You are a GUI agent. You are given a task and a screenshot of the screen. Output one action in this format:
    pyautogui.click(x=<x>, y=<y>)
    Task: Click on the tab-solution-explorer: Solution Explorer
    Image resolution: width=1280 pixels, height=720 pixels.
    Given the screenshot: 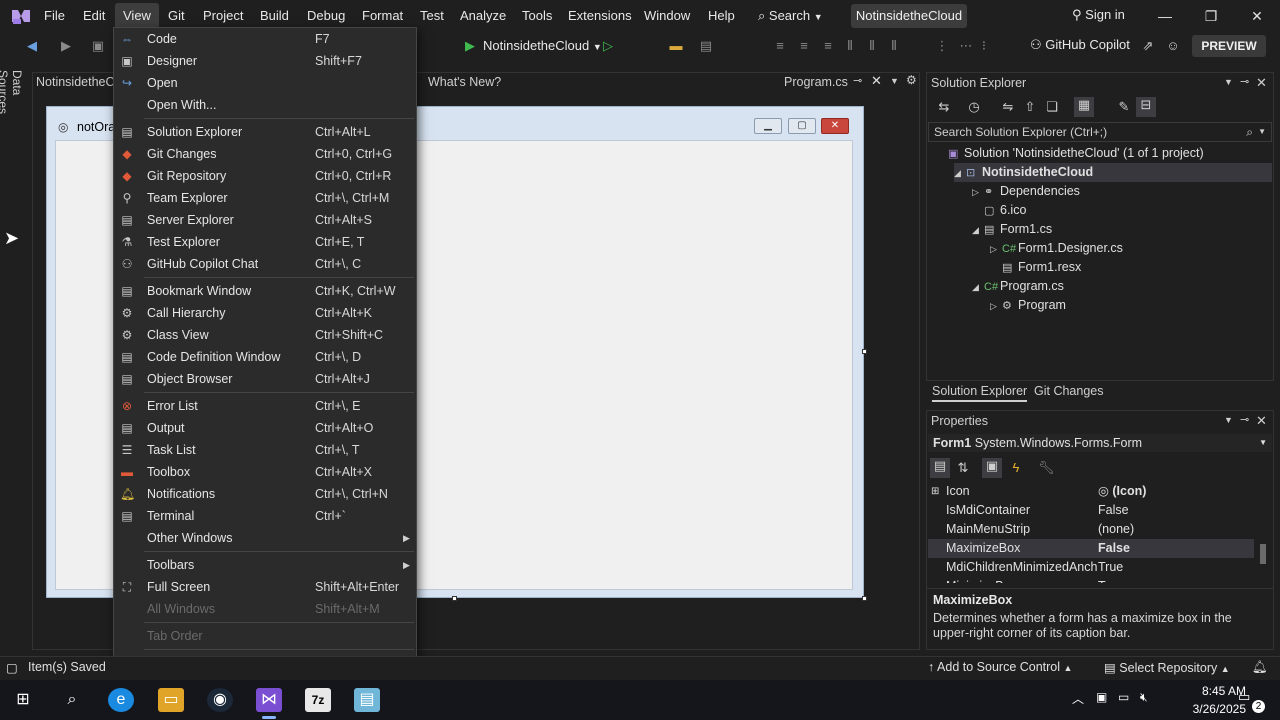 What is the action you would take?
    pyautogui.click(x=980, y=393)
    